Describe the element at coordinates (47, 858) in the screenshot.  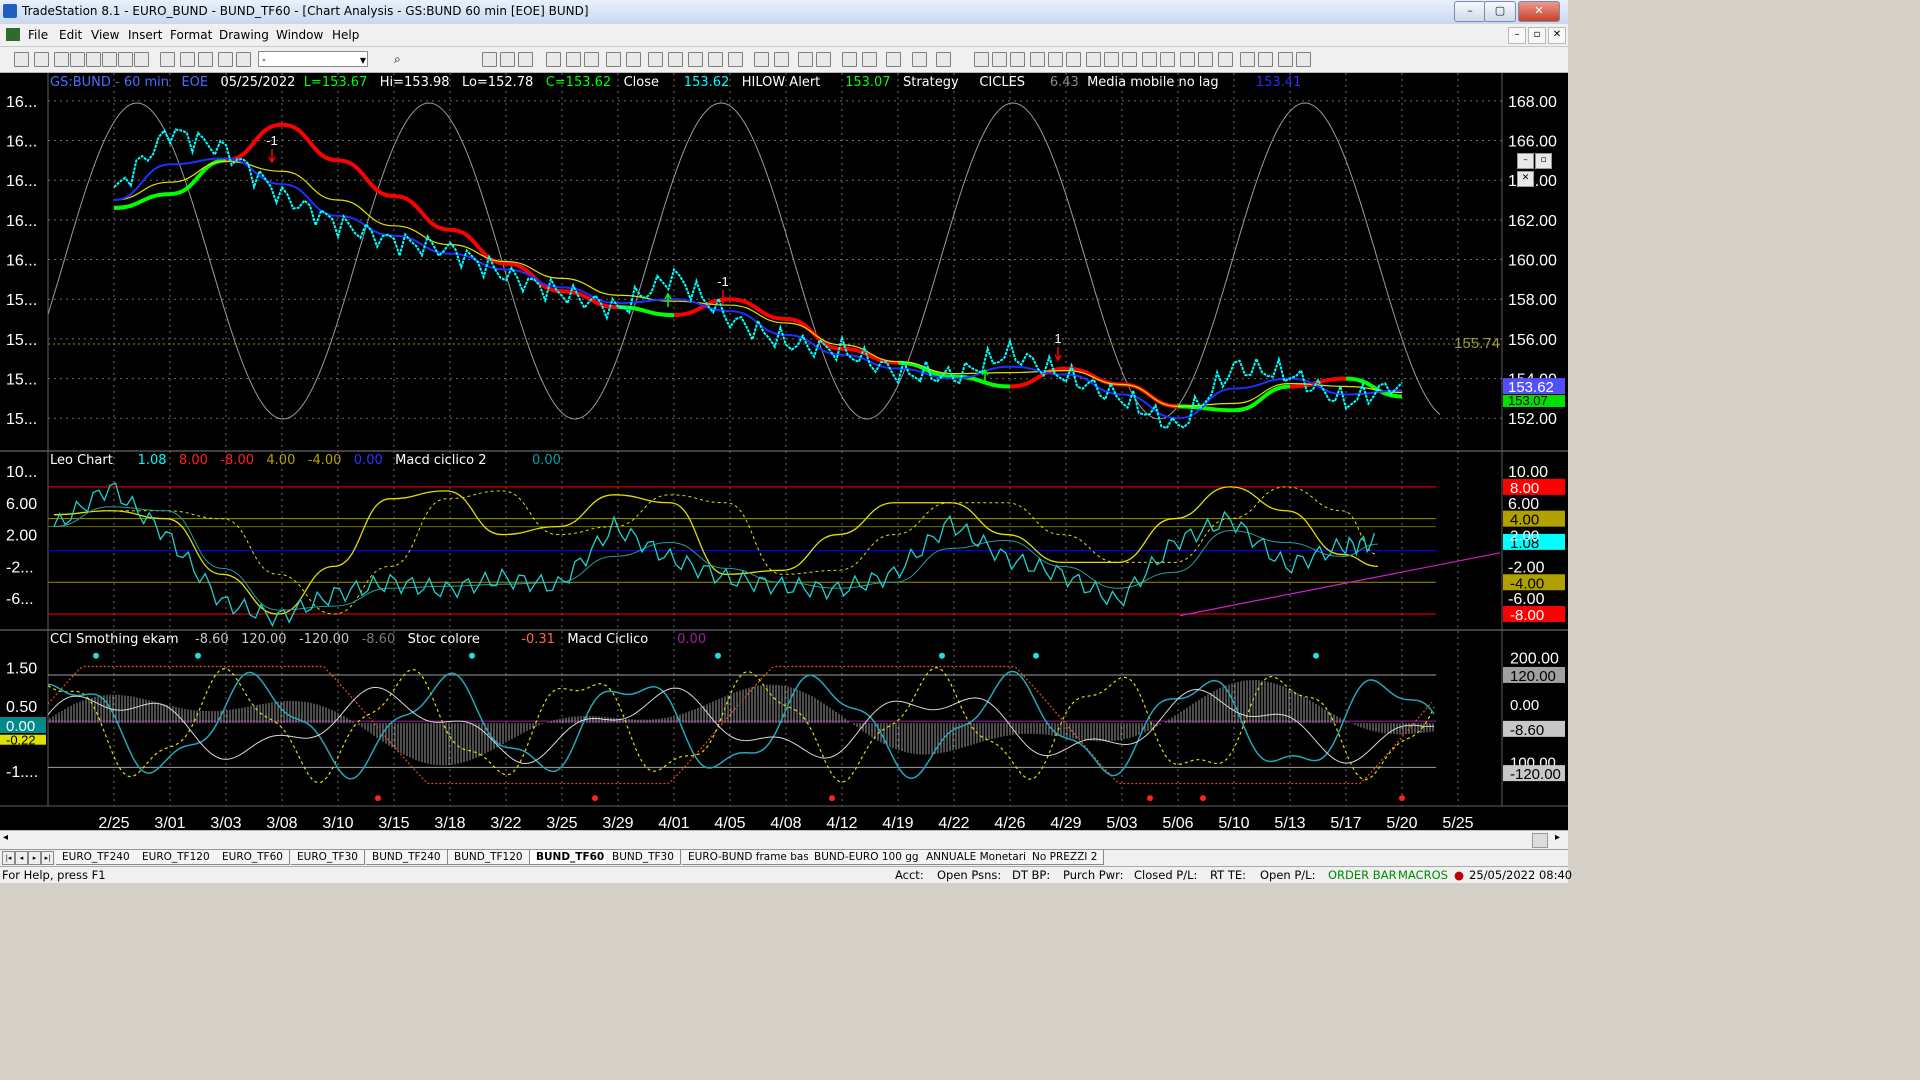
I see `tab-last-icon: ▸|` at that location.